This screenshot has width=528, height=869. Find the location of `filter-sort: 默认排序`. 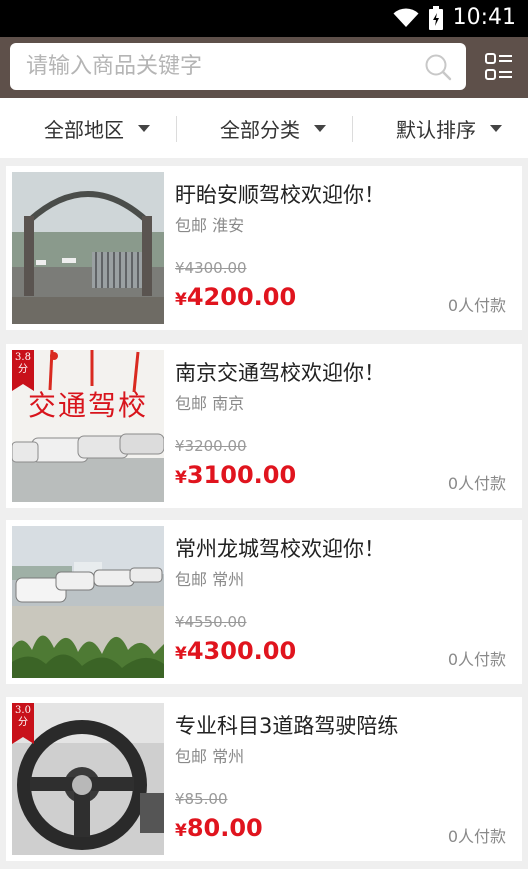

filter-sort: 默认排序 is located at coordinates (449, 128).